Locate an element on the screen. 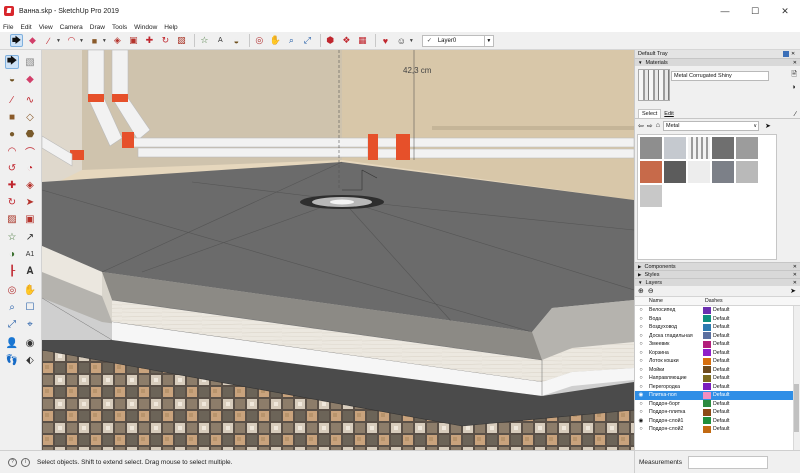  warehouse-icon: ⬢ is located at coordinates (330, 40).